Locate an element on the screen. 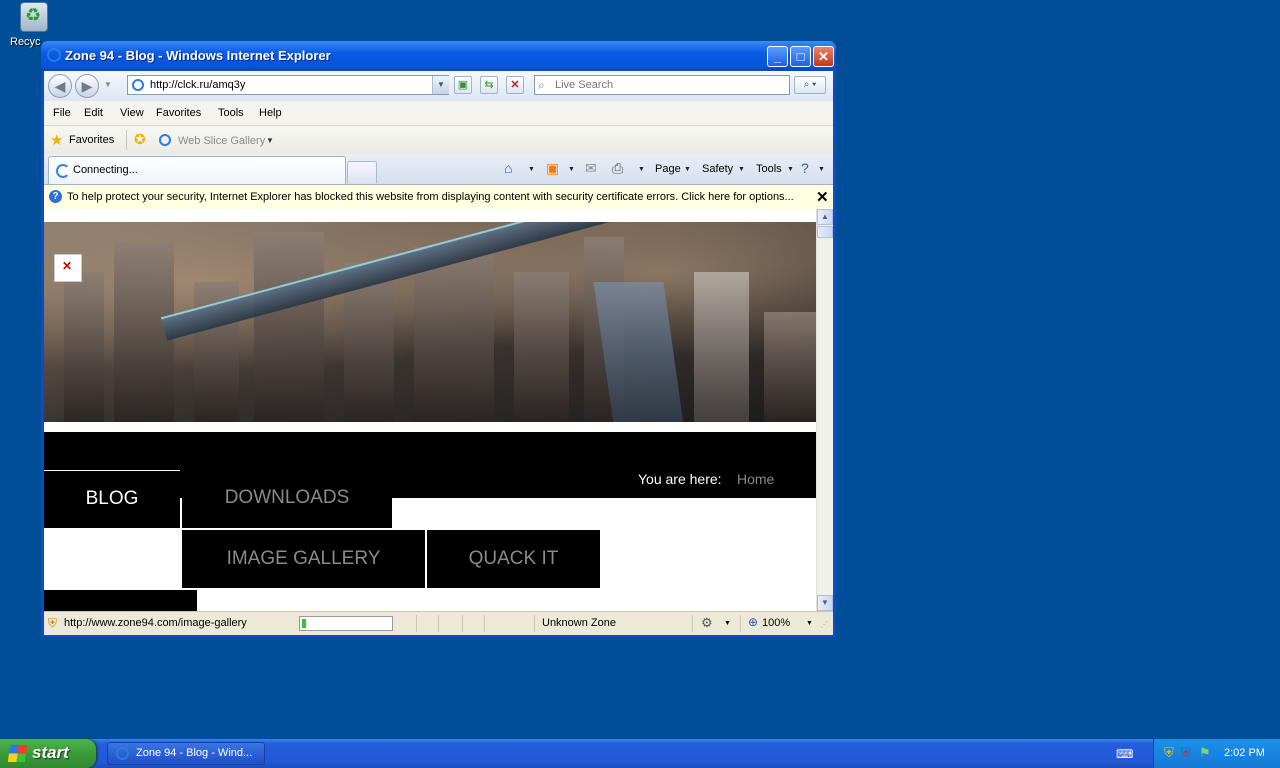  protected-mode-dropdown-icon: ▼ is located at coordinates (727, 623).